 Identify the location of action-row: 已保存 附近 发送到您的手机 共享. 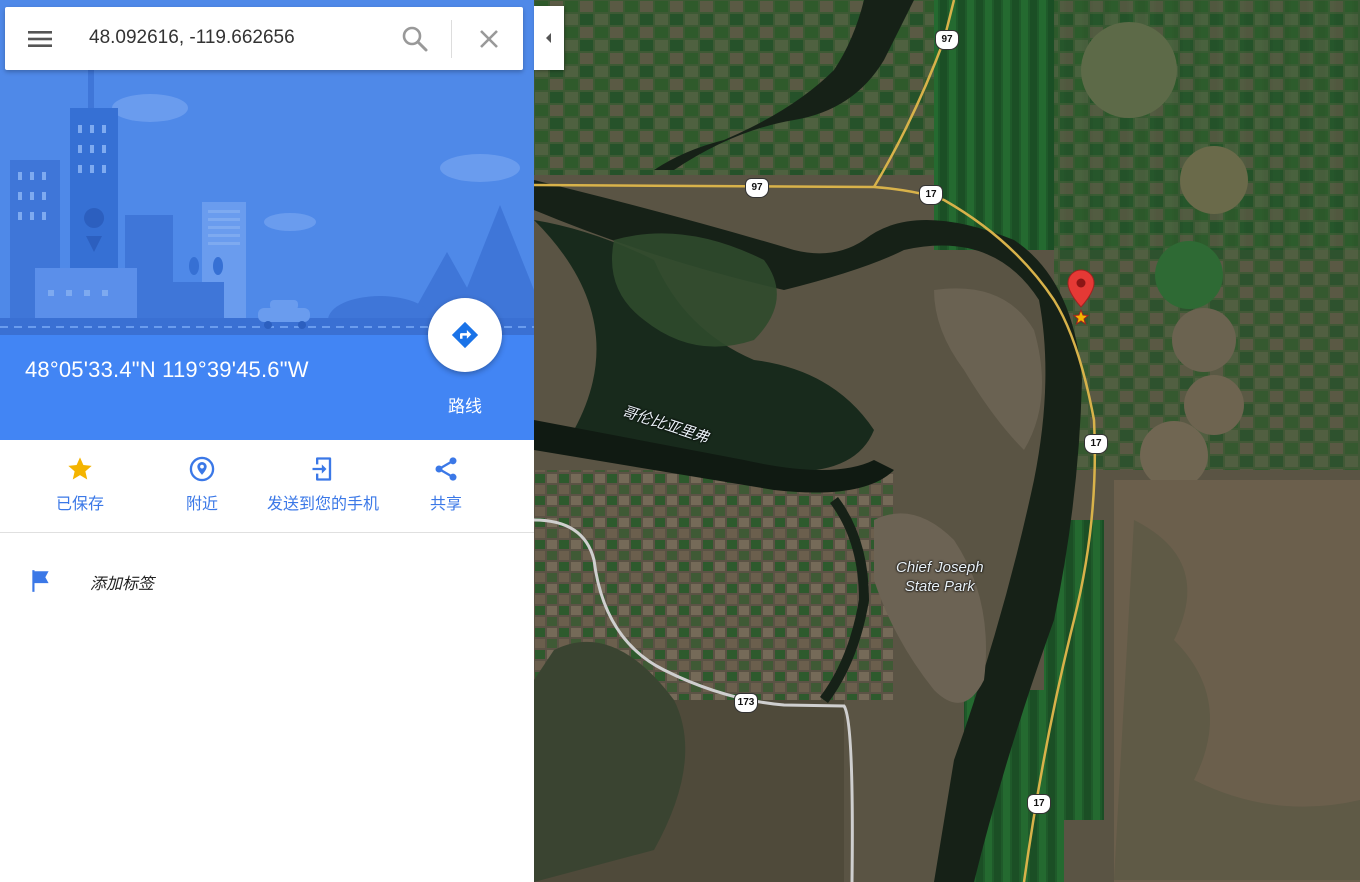
(267, 486).